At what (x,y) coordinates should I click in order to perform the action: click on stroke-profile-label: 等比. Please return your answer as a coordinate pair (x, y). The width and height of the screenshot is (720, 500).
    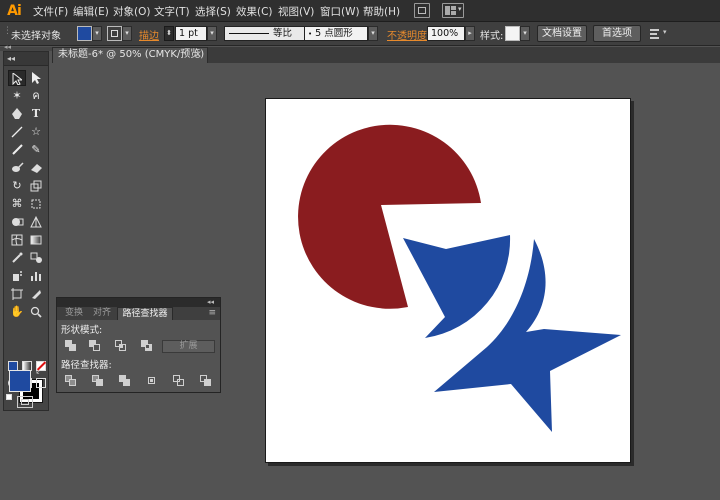
    Looking at the image, I should click on (283, 33).